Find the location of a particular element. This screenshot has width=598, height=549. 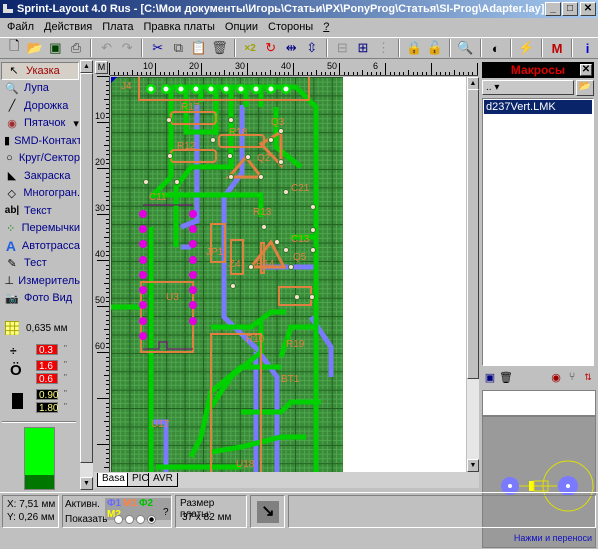

close-button: ✕ is located at coordinates (588, 9).